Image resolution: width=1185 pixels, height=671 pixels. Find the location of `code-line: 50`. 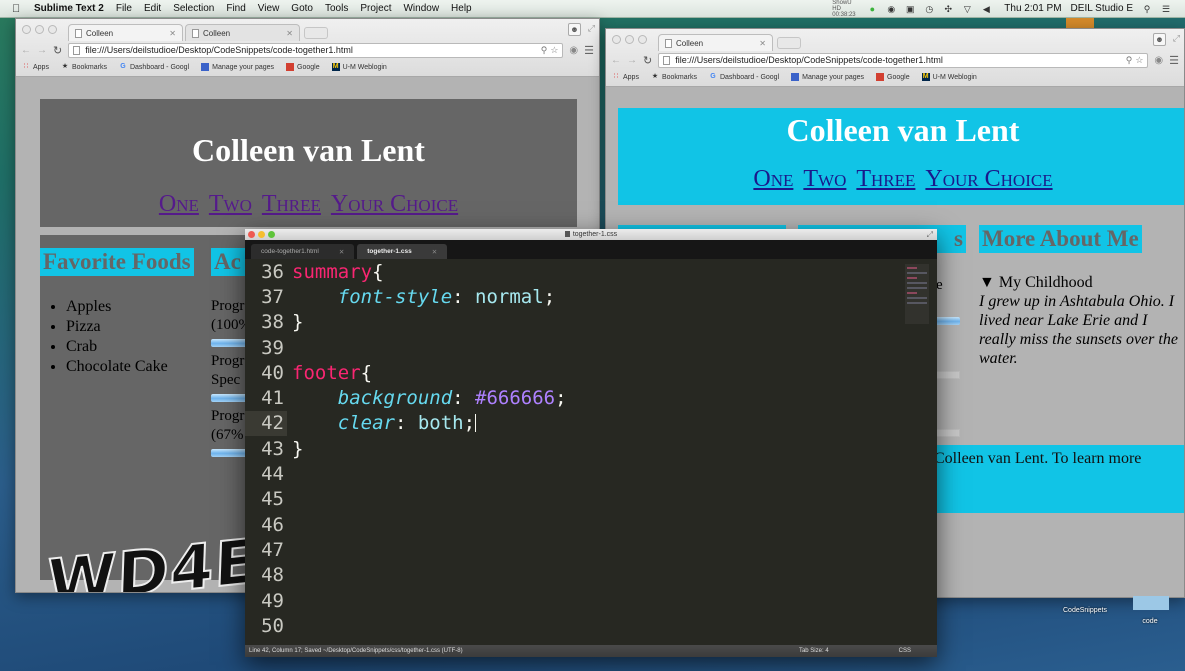

code-line: 50 is located at coordinates (591, 625).